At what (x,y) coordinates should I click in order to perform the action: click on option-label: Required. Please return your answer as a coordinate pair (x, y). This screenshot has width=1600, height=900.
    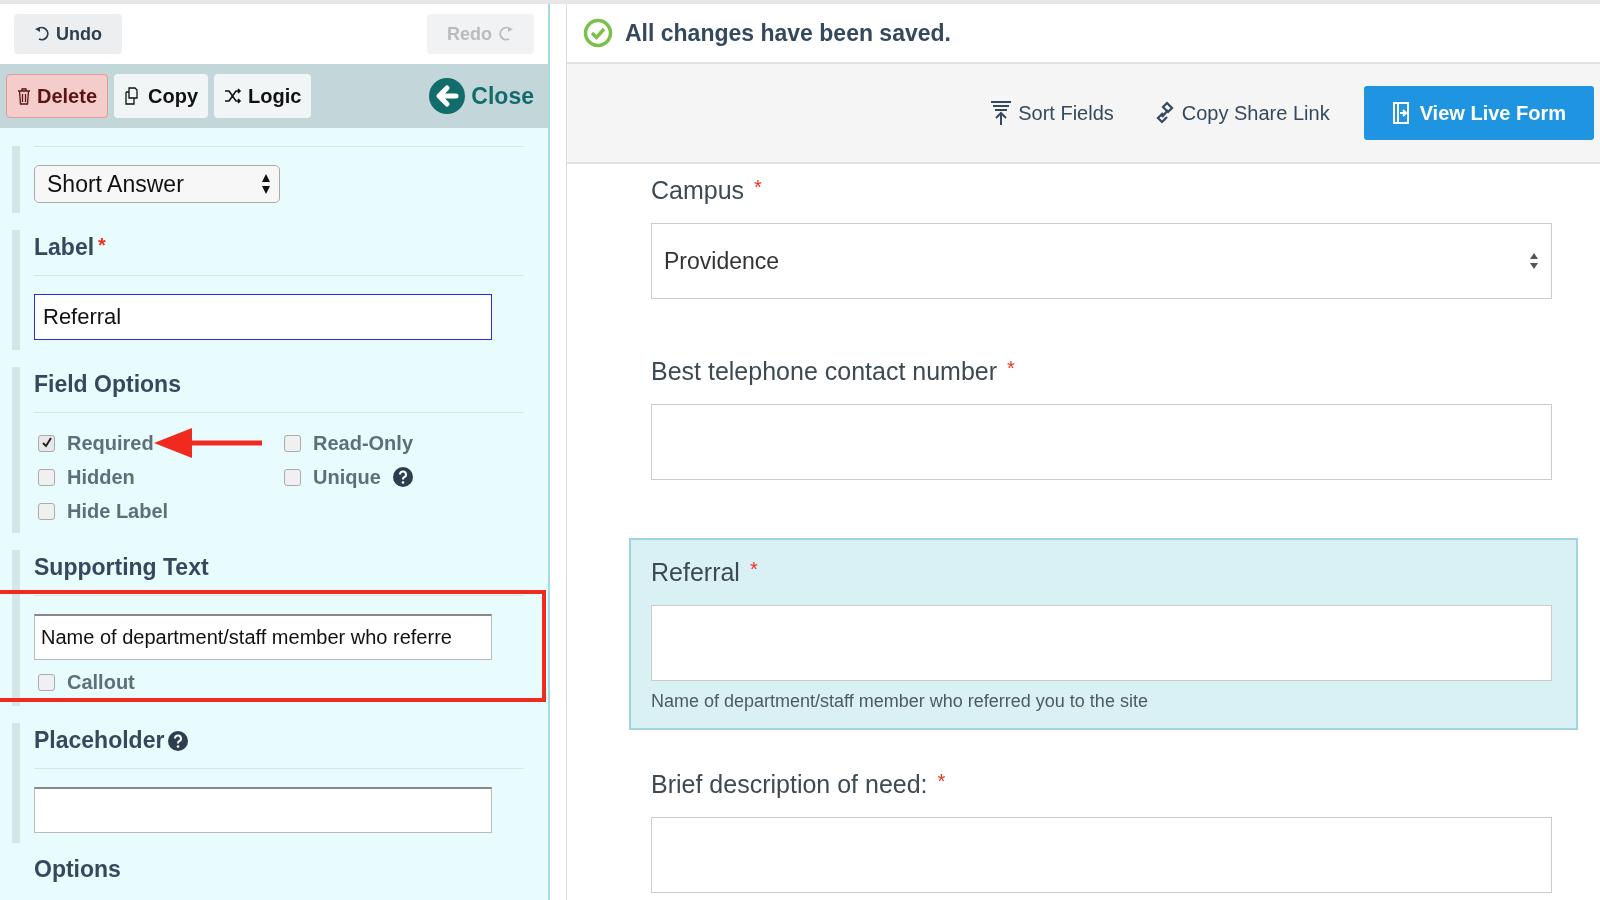
    Looking at the image, I should click on (110, 443).